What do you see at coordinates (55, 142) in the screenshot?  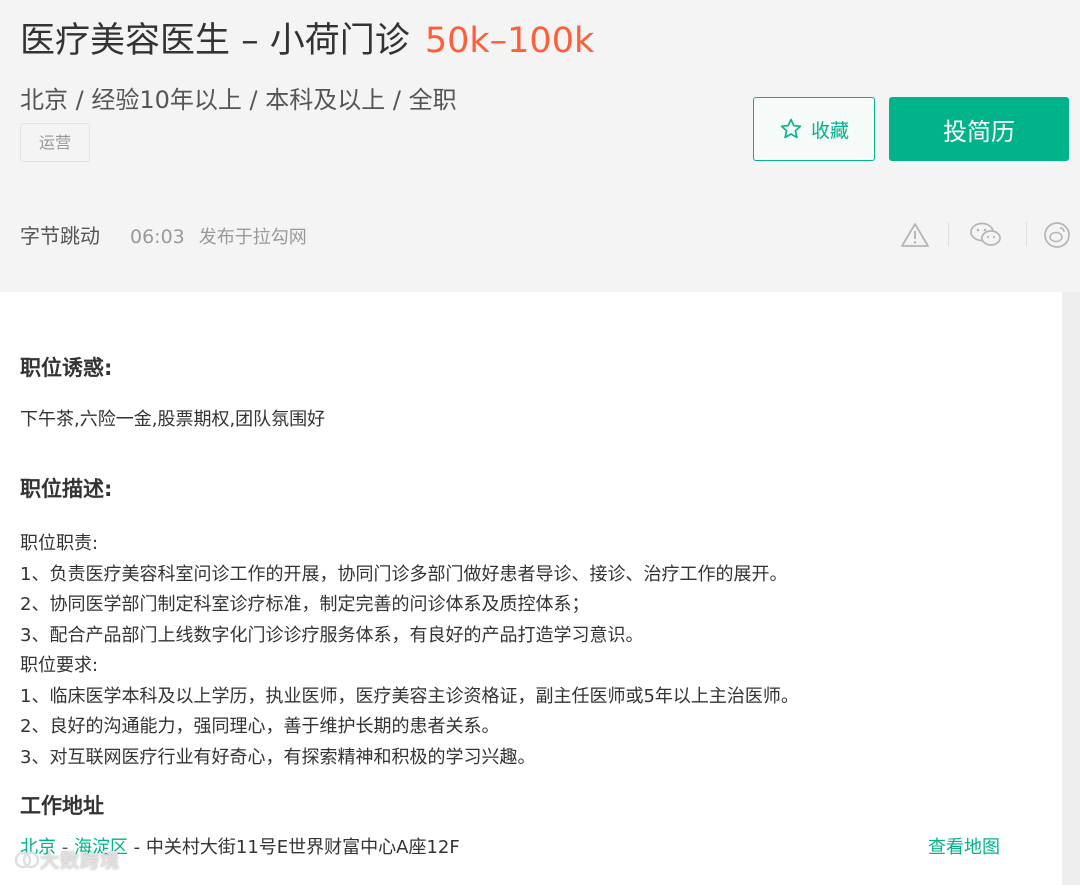 I see `job-tag: 运营` at bounding box center [55, 142].